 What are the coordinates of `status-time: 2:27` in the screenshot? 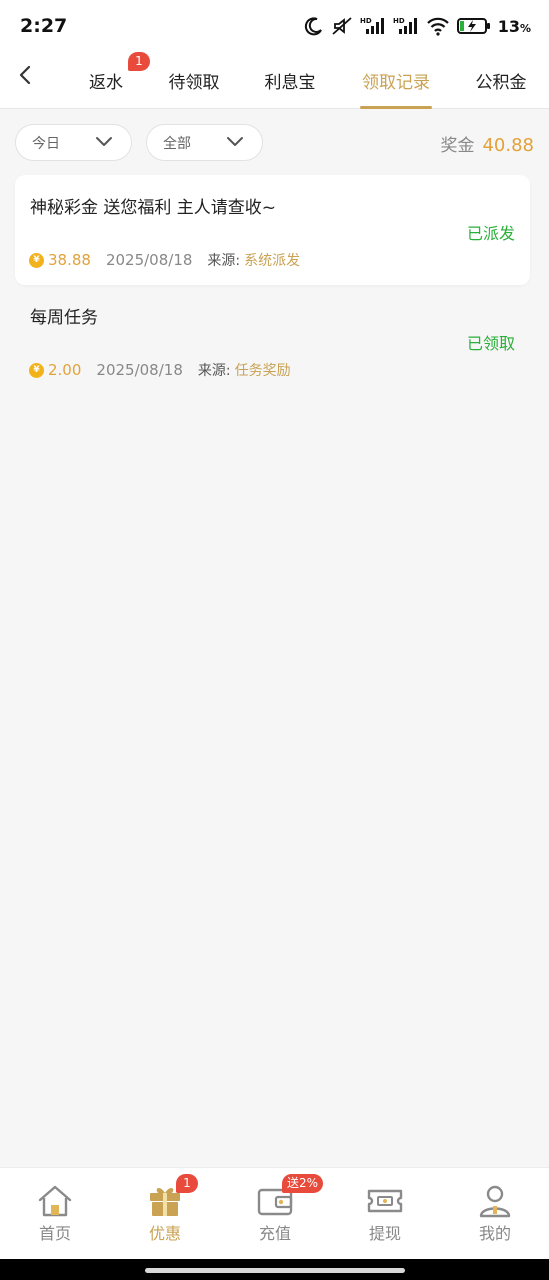 It's located at (44, 26).